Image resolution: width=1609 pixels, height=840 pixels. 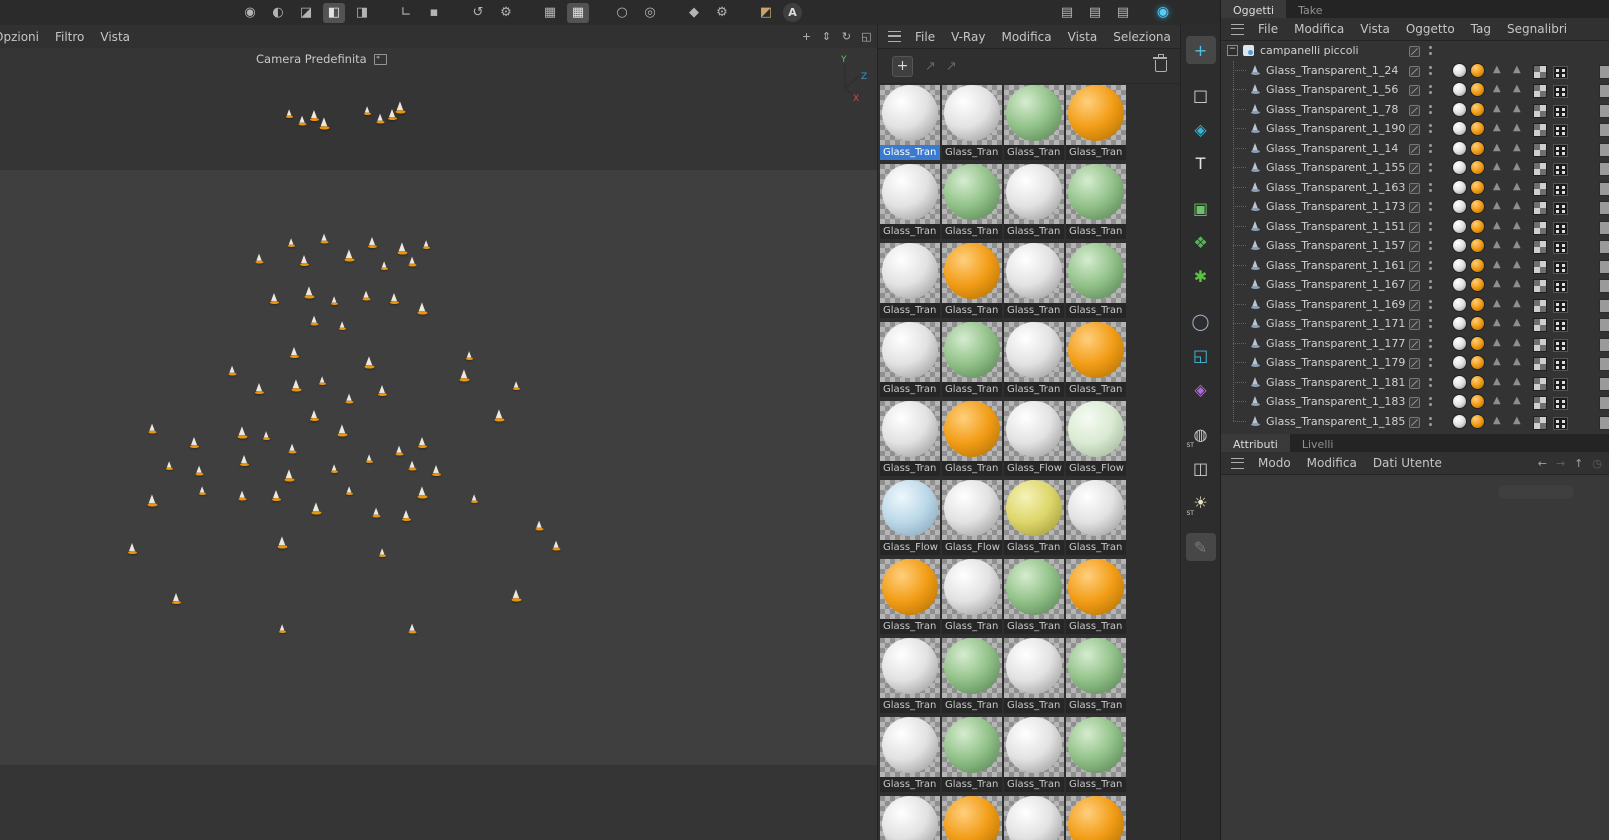 I want to click on tree-row: Glass_Transparent_1_179 ▲ ▲, so click(x=1415, y=363).